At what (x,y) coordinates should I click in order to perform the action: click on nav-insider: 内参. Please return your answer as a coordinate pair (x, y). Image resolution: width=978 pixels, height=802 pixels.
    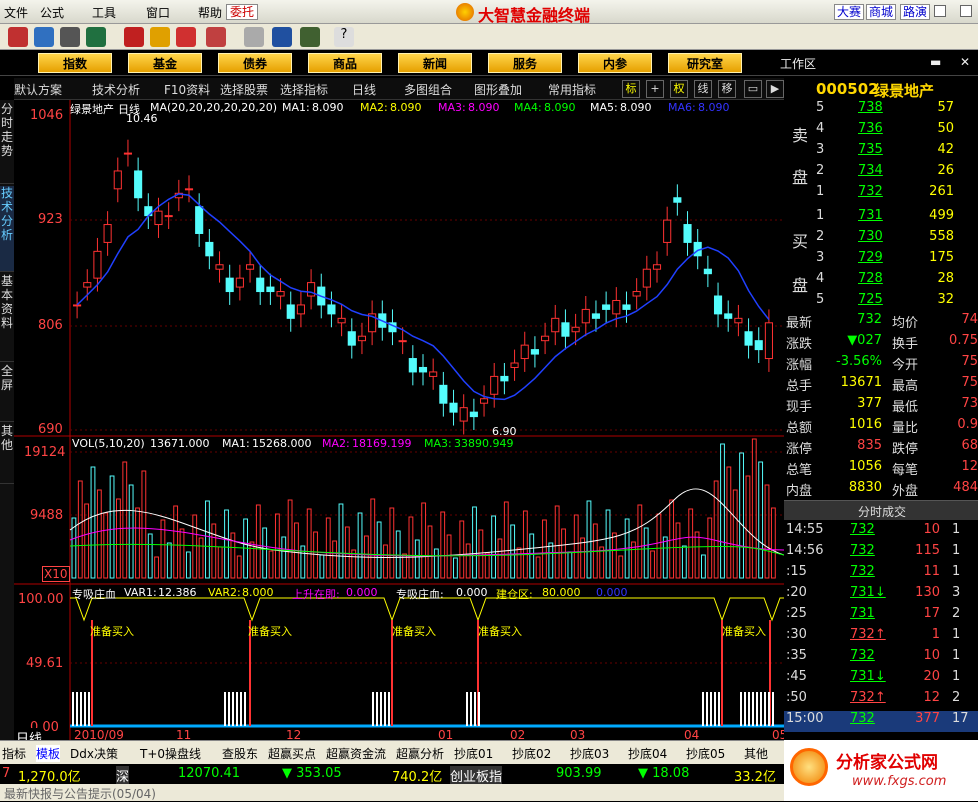
    Looking at the image, I should click on (615, 63).